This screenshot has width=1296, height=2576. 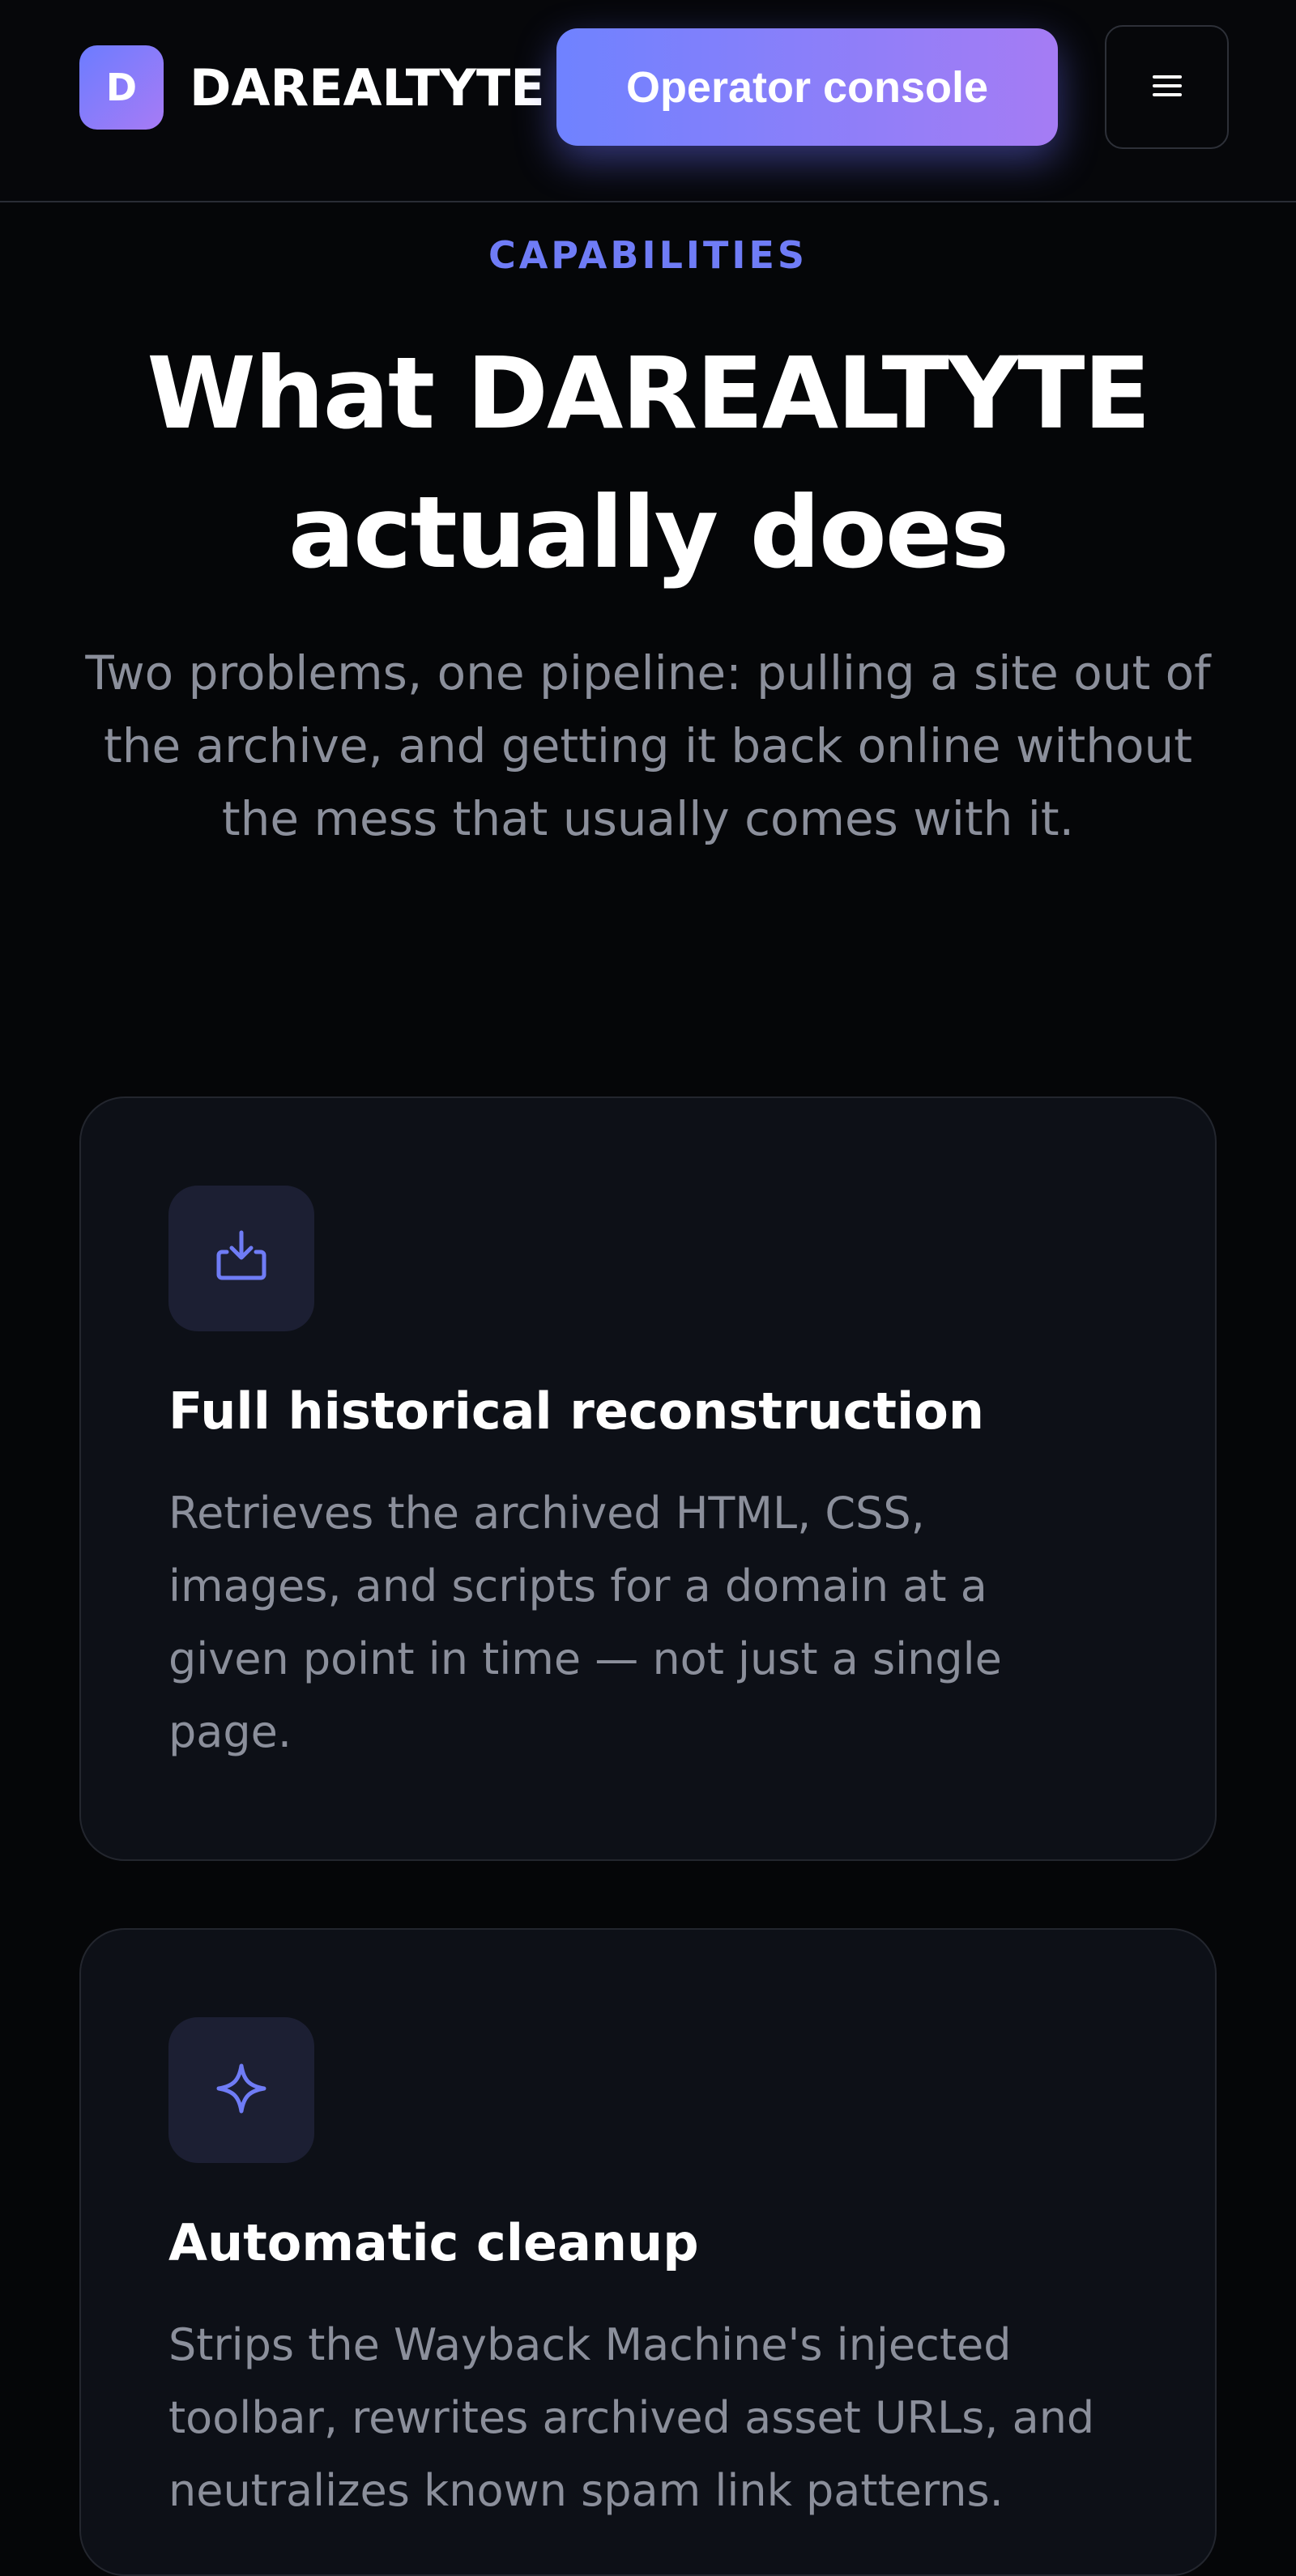 I want to click on brand-name: DAREALTYTE, so click(x=367, y=87).